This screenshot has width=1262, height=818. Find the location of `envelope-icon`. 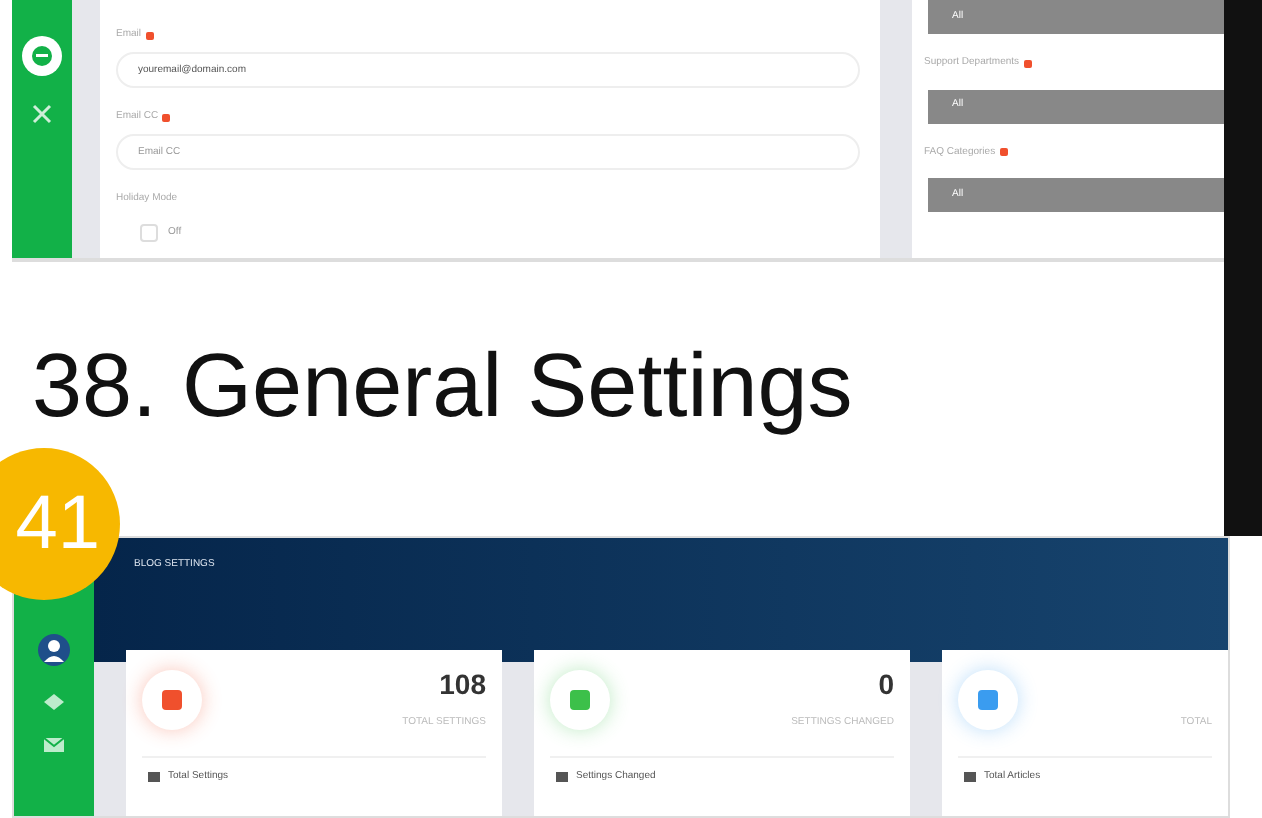

envelope-icon is located at coordinates (54, 745).